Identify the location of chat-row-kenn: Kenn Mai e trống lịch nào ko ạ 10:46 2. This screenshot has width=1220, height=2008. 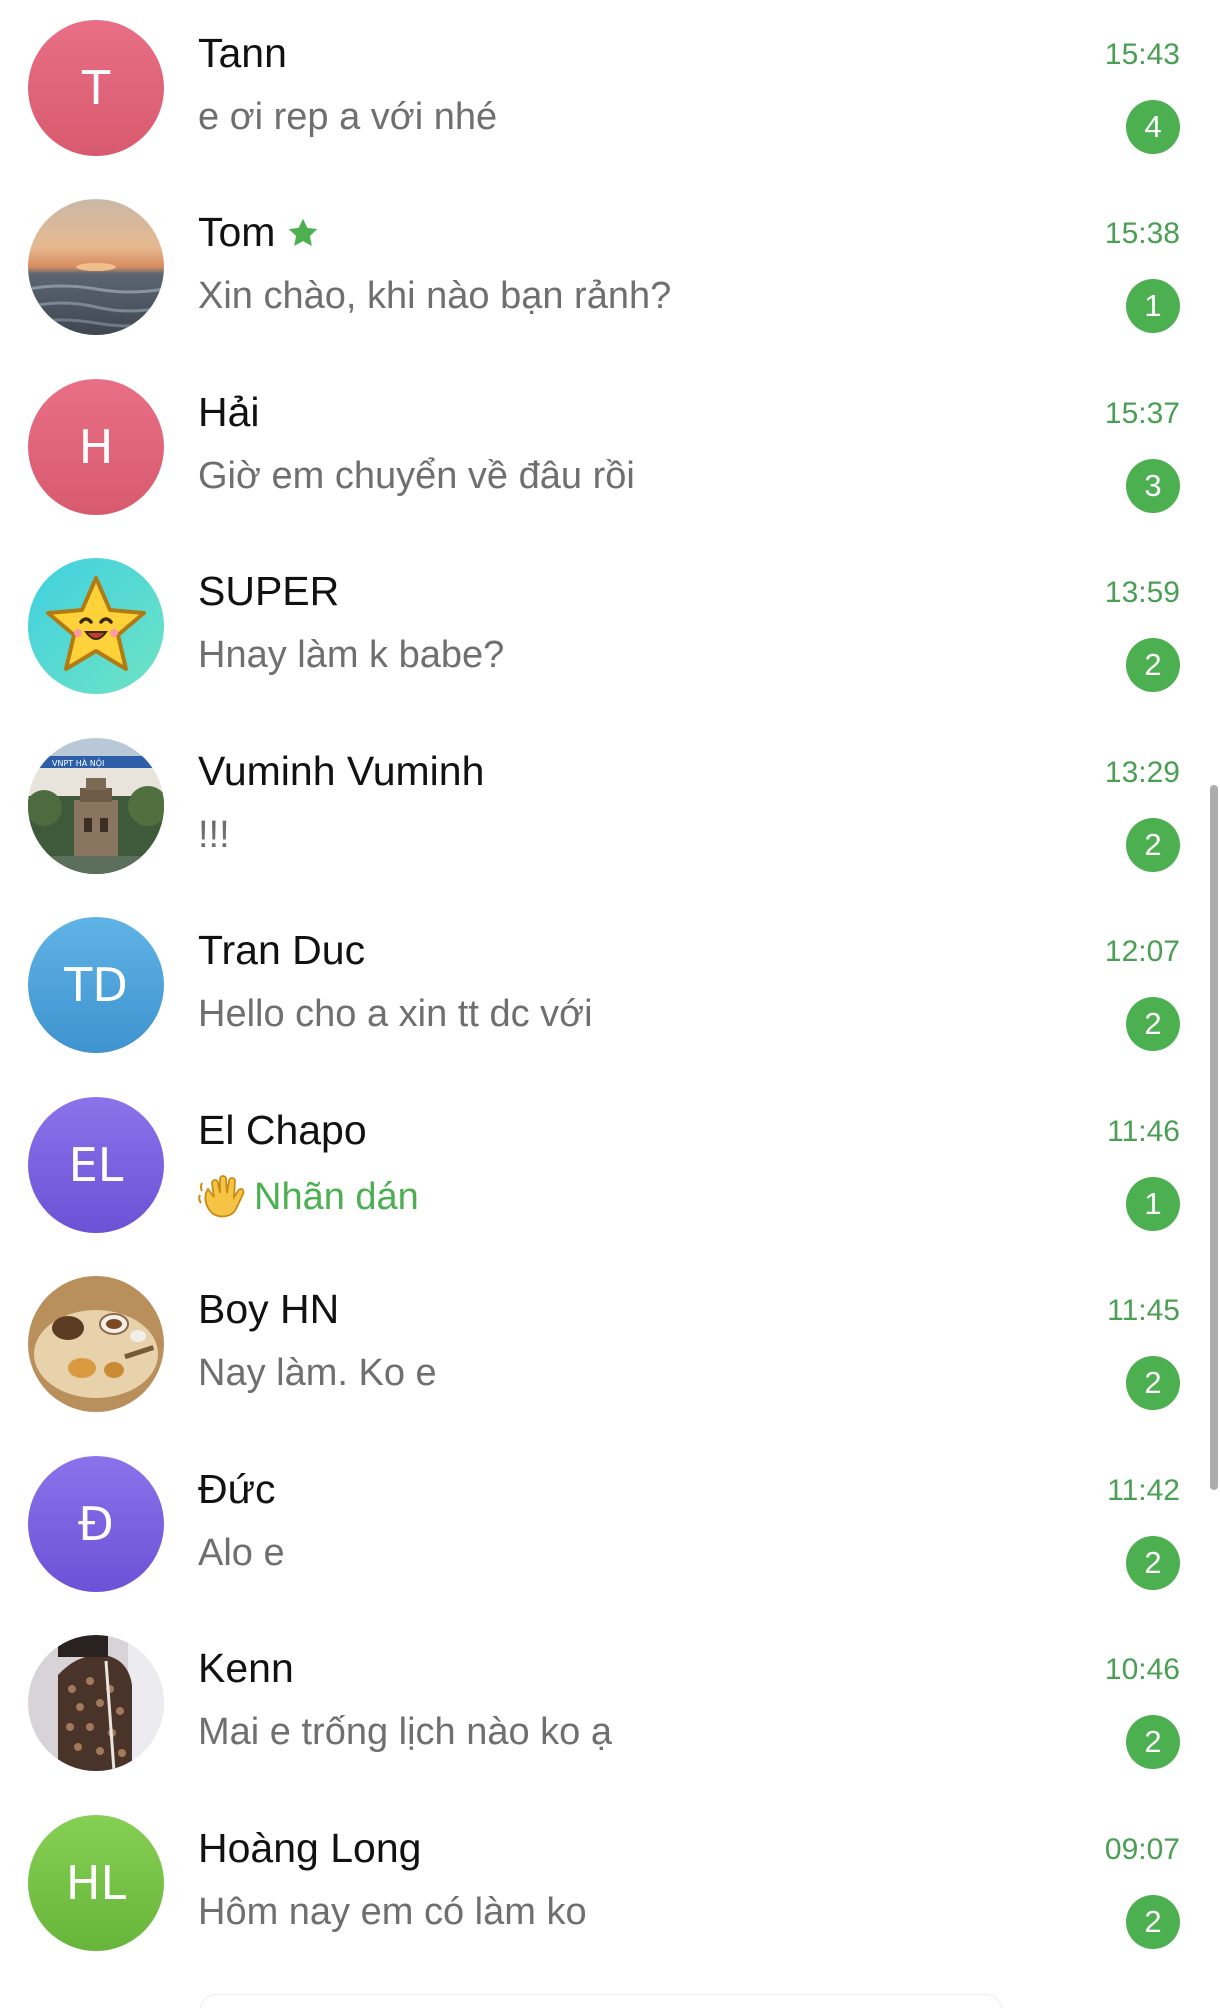
(605, 1707).